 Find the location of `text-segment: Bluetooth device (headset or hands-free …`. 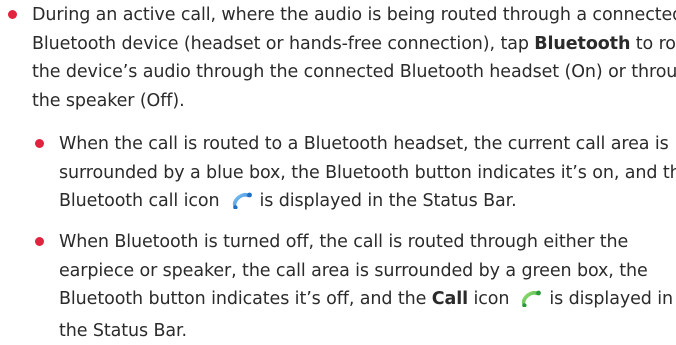

text-segment: Bluetooth device (headset or hands-free … is located at coordinates (283, 44).